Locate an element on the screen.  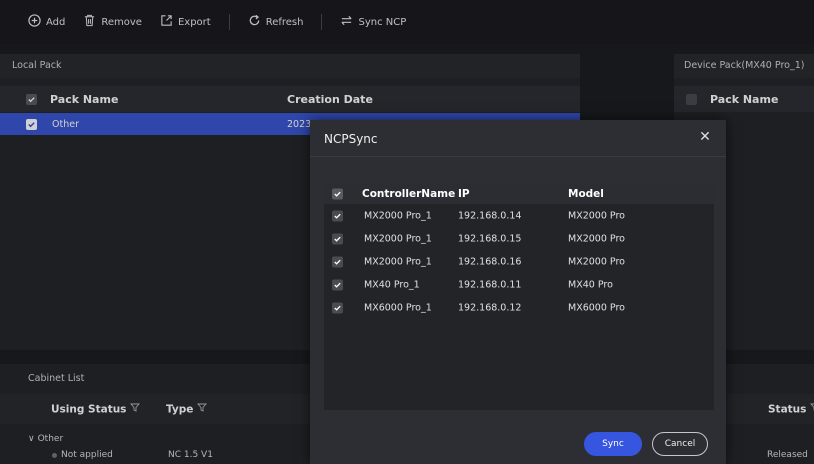
model-cell: MX40 Pro is located at coordinates (590, 284).